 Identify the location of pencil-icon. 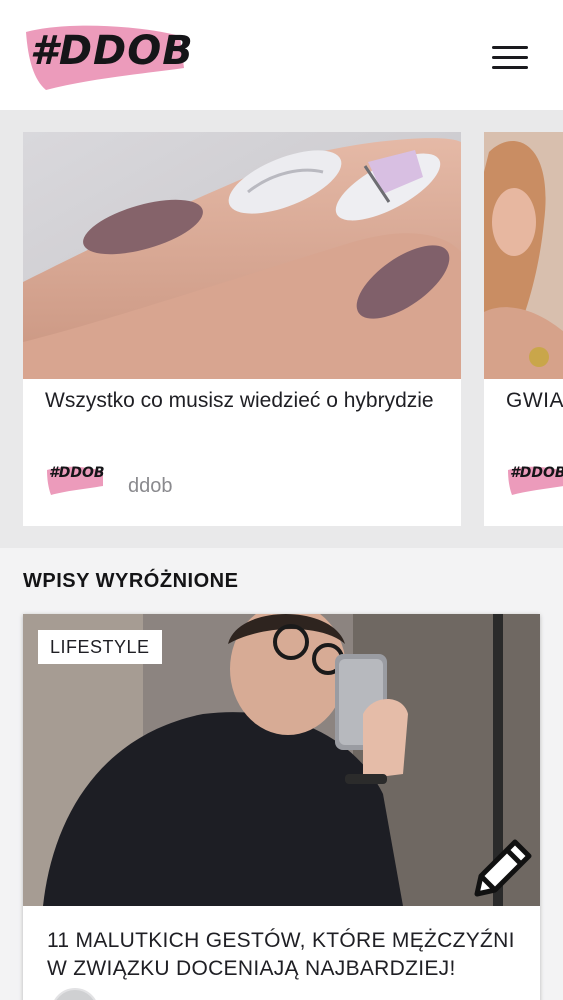
(503, 868).